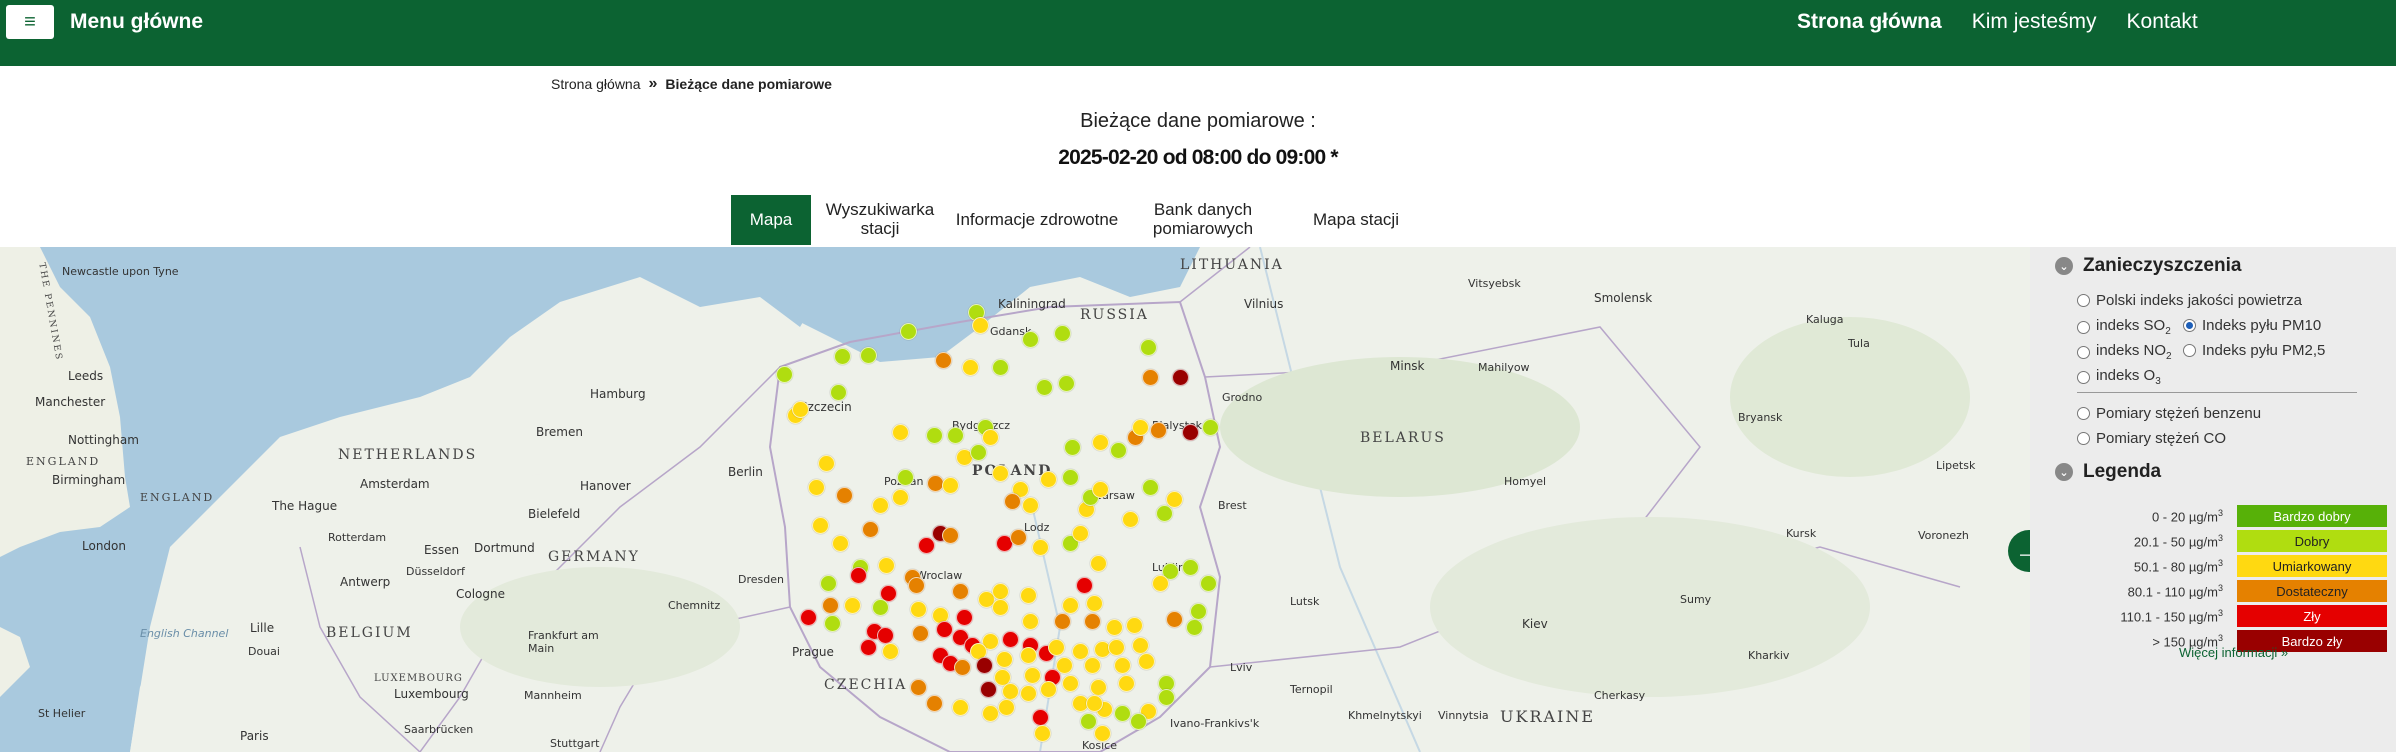  I want to click on more-info-link: Więcej informacji », so click(2233, 652).